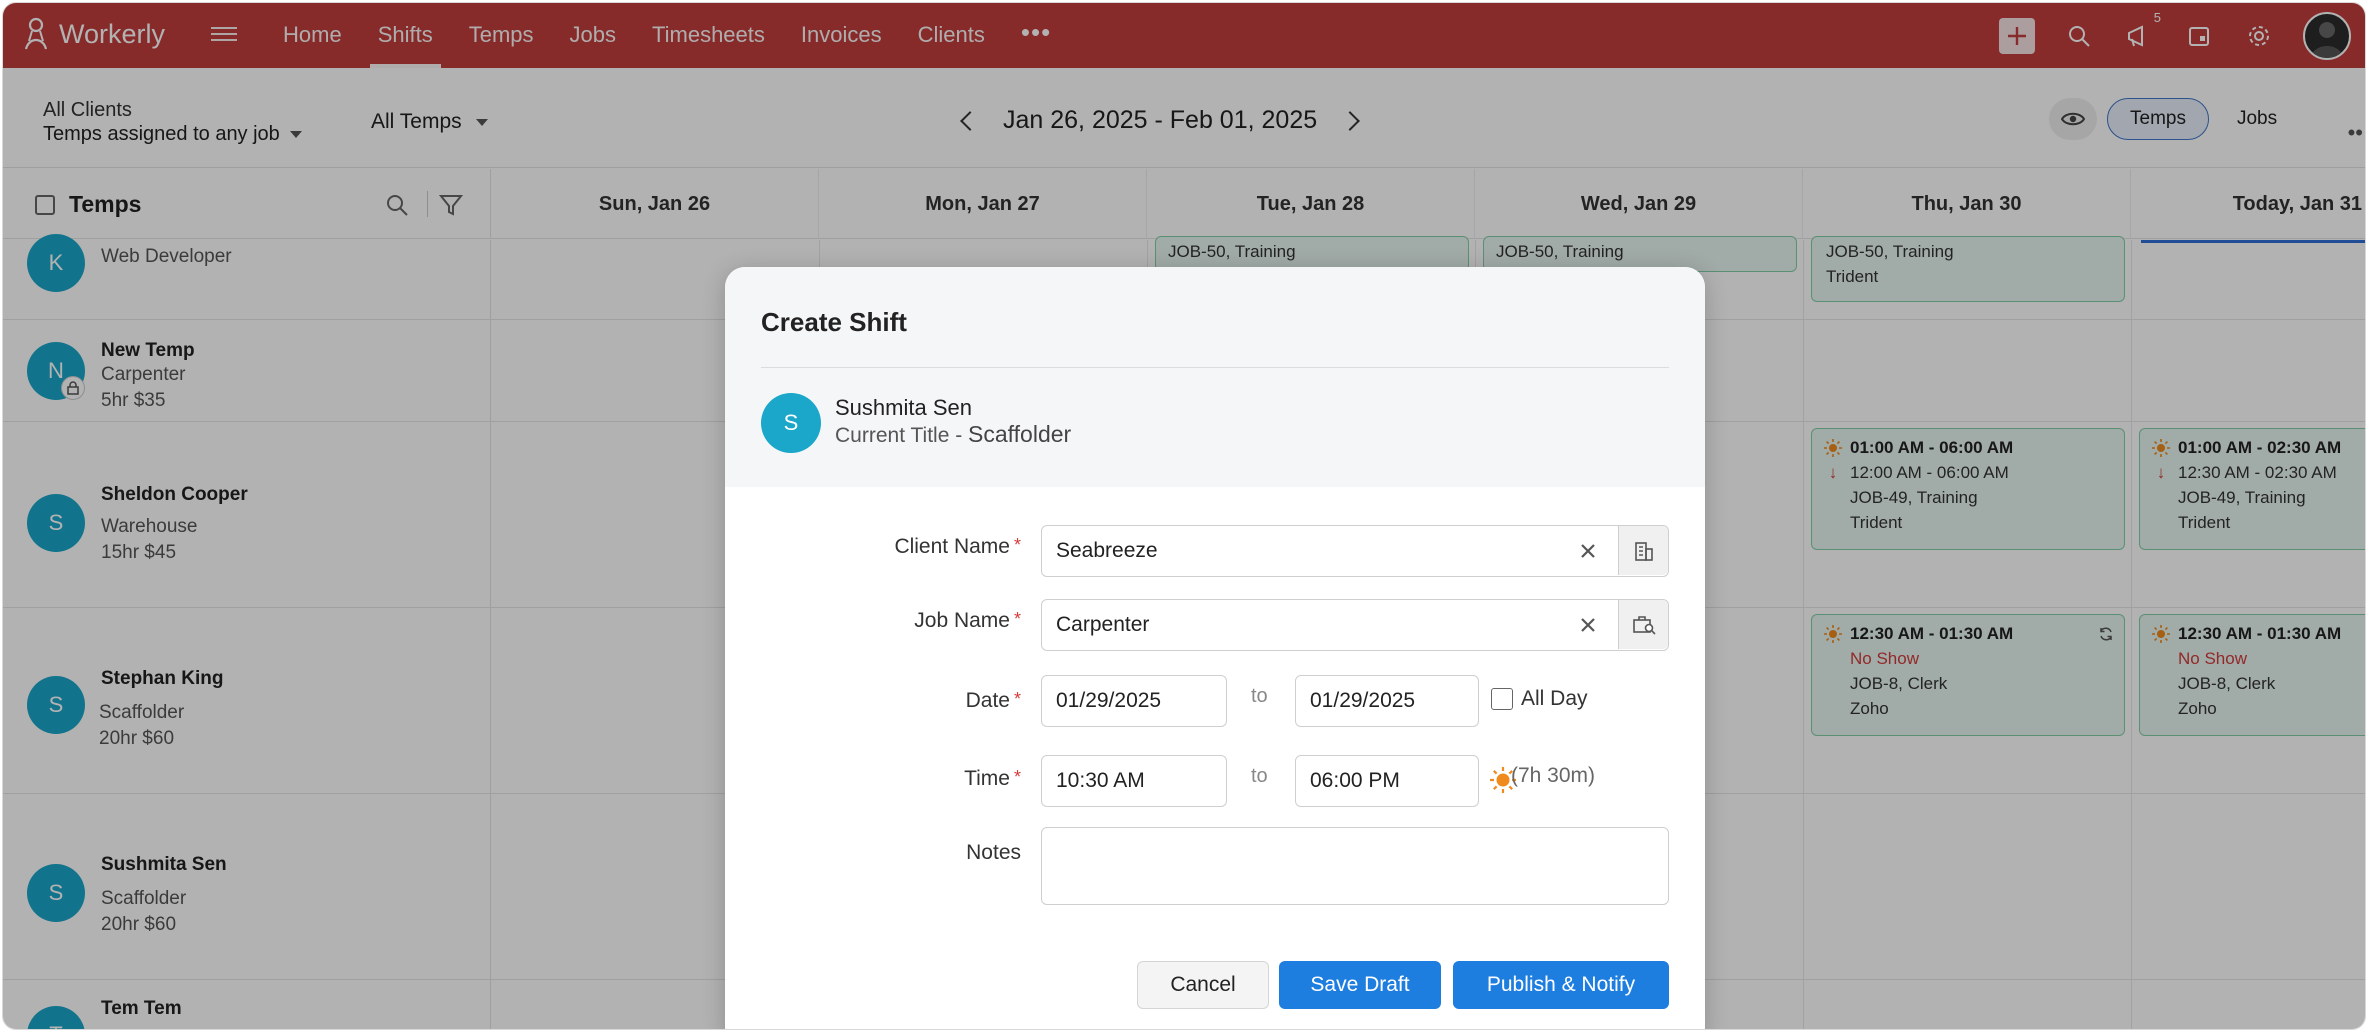  Describe the element at coordinates (993, 700) in the screenshot. I see `date-label: Date *` at that location.